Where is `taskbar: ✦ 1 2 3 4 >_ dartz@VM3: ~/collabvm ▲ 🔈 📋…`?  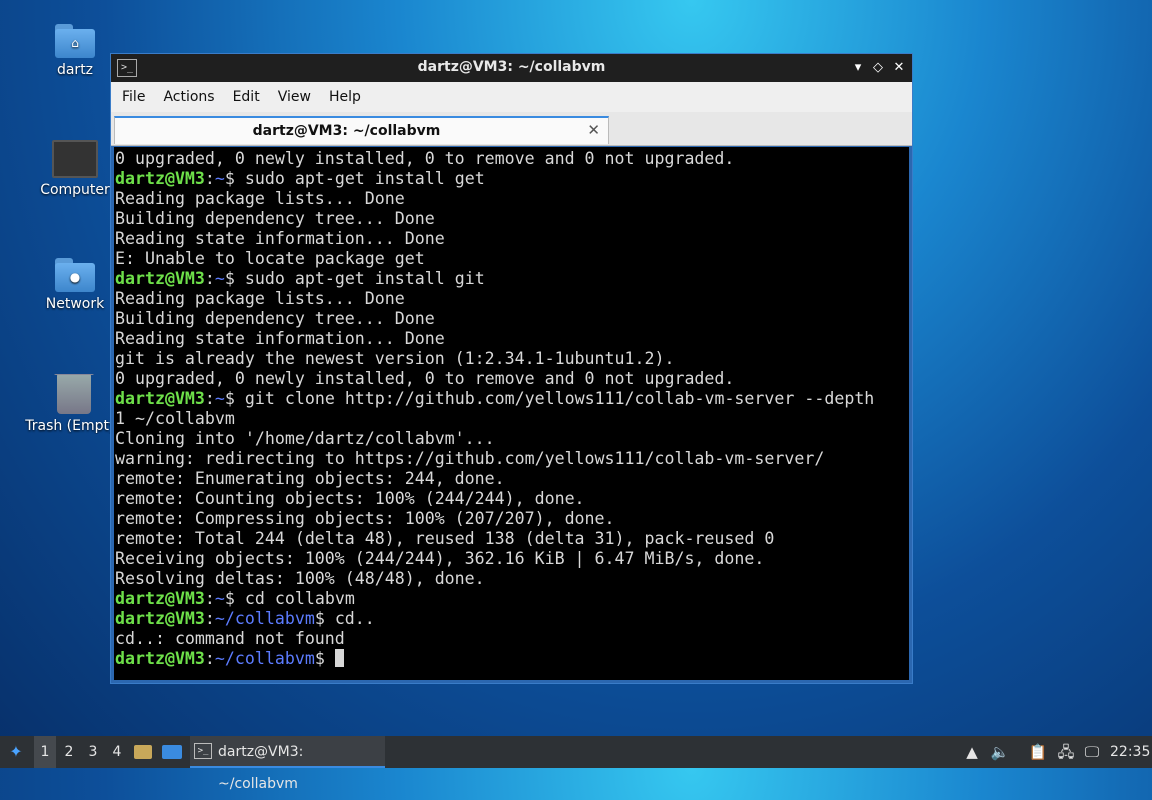
taskbar: ✦ 1 2 3 4 >_ dartz@VM3: ~/collabvm ▲ 🔈 📋… is located at coordinates (576, 764).